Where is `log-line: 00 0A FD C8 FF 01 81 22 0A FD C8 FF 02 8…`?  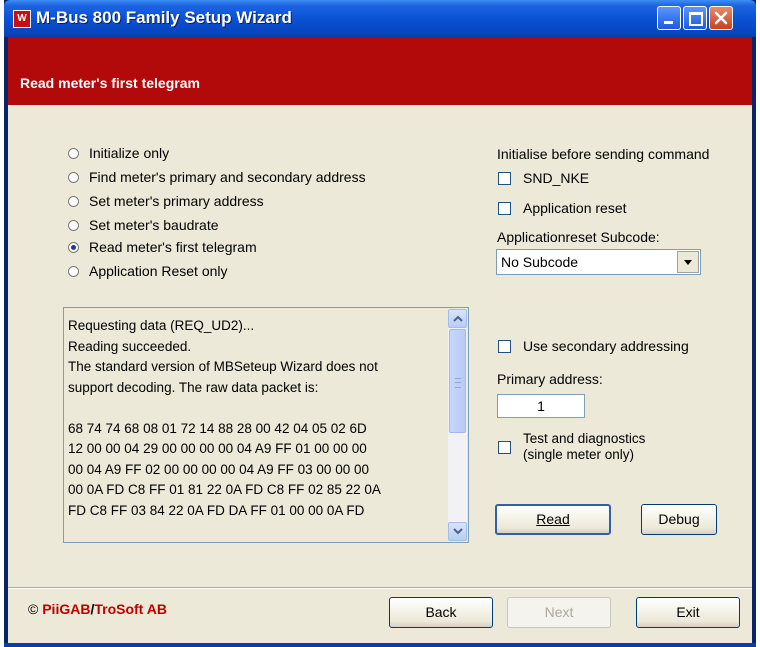
log-line: 00 0A FD C8 FF 01 81 22 0A FD C8 FF 02 8… is located at coordinates (224, 489).